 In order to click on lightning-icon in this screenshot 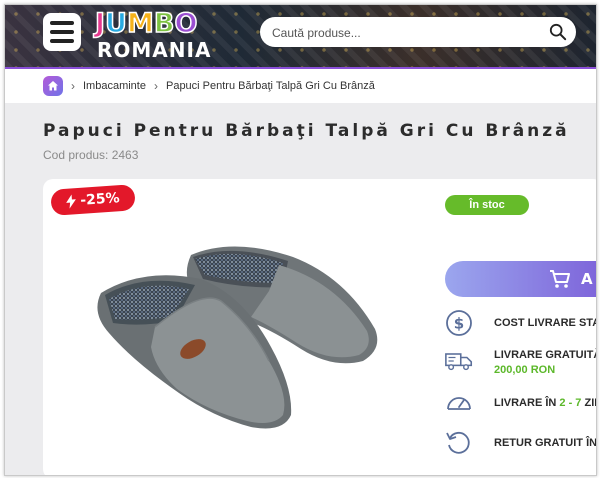, I will do `click(71, 201)`.